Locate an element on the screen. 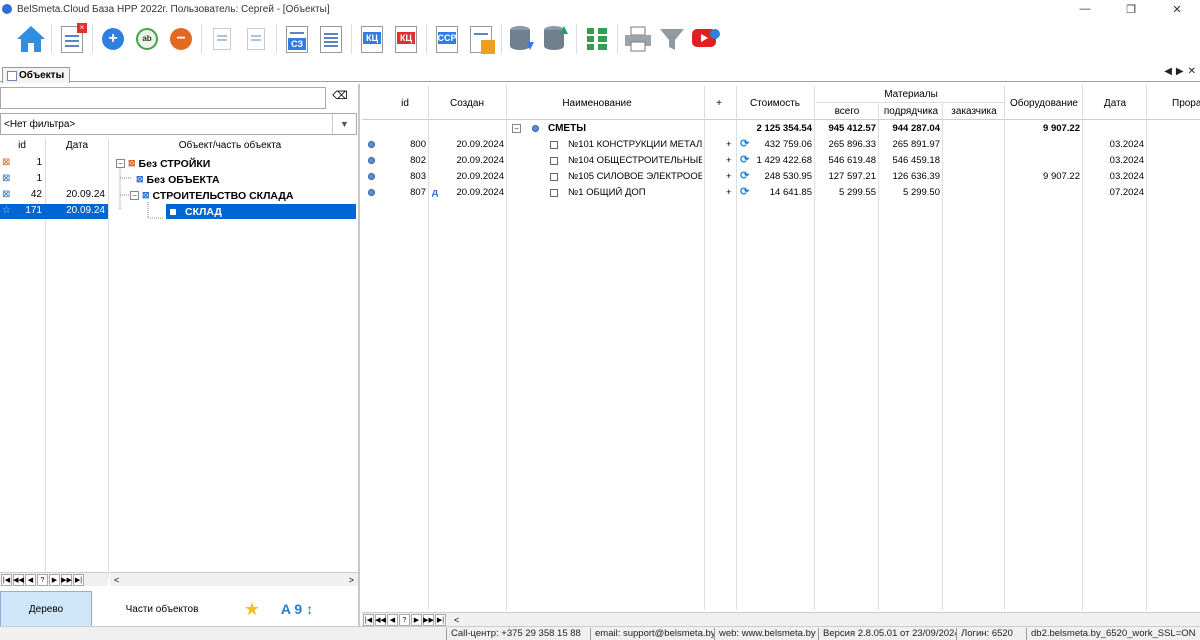 This screenshot has height=640, width=1200. column-header-cost: Стоимость is located at coordinates (775, 103).